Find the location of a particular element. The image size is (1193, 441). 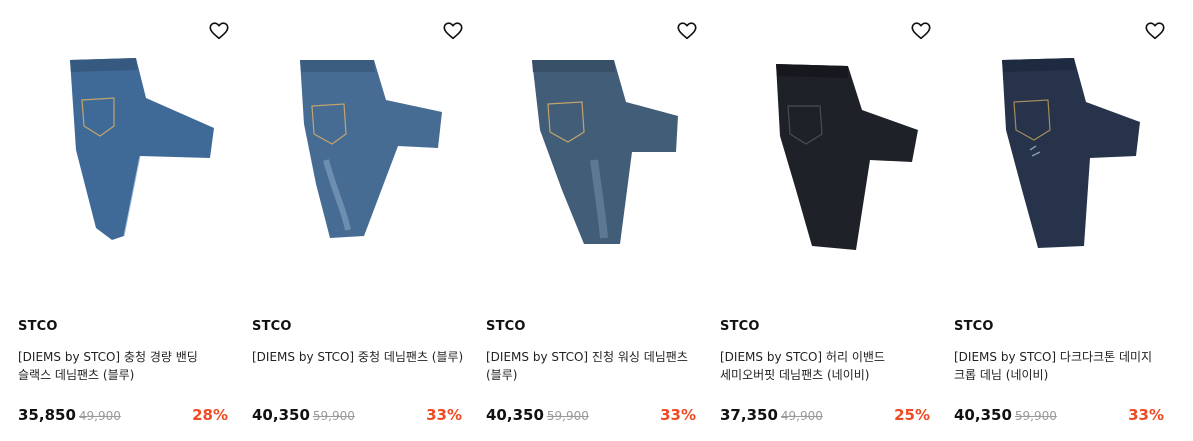

product-name: [DIEMS by STCO] 허리 이밴드 세미오버핏 데님팬츠 (네이비) is located at coordinates (826, 366).